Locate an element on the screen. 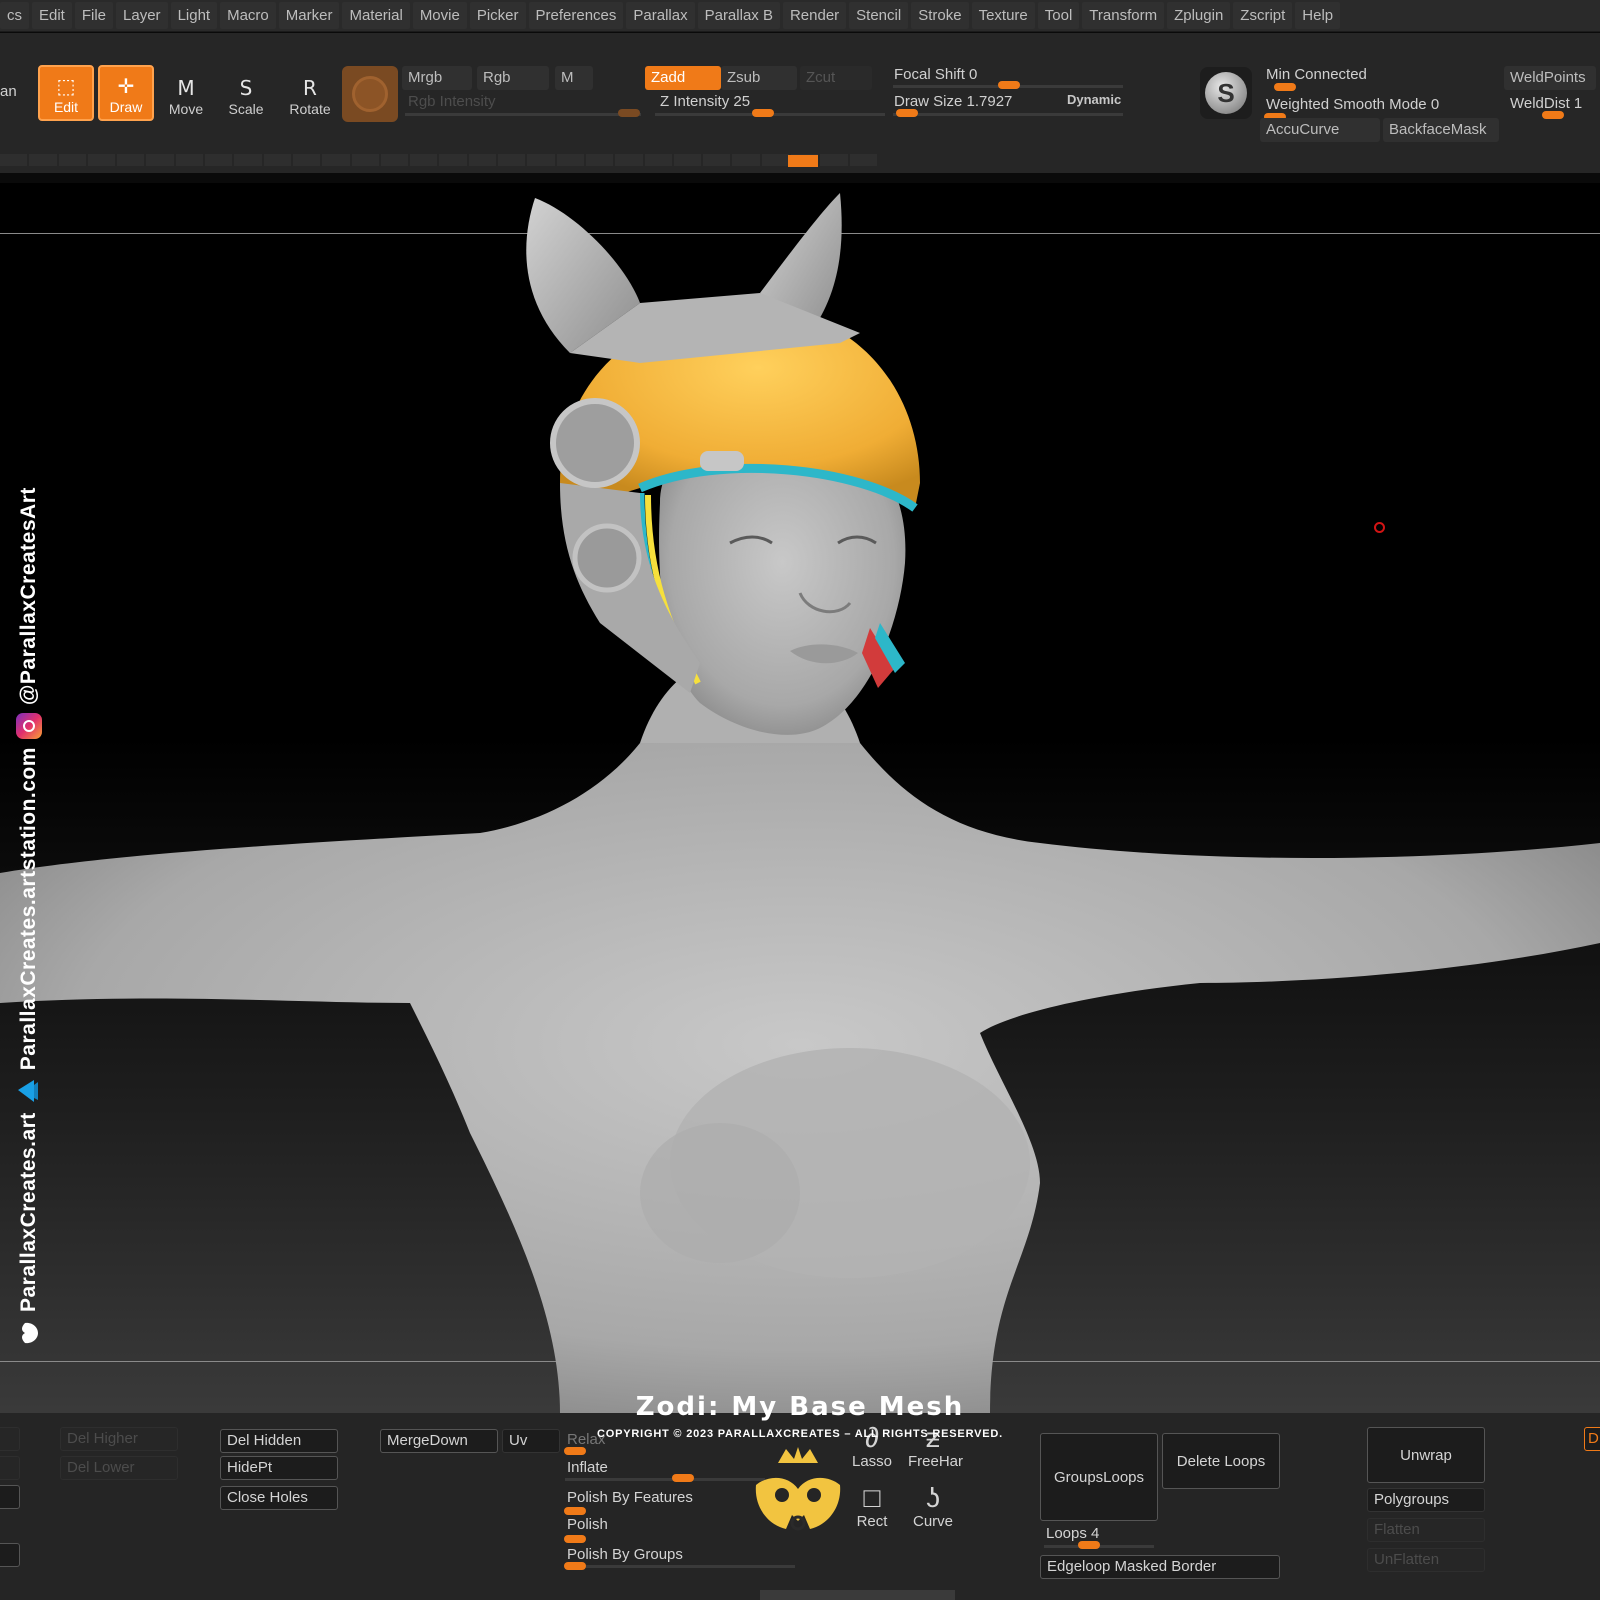  polish-by-groups-slider is located at coordinates (680, 1566).